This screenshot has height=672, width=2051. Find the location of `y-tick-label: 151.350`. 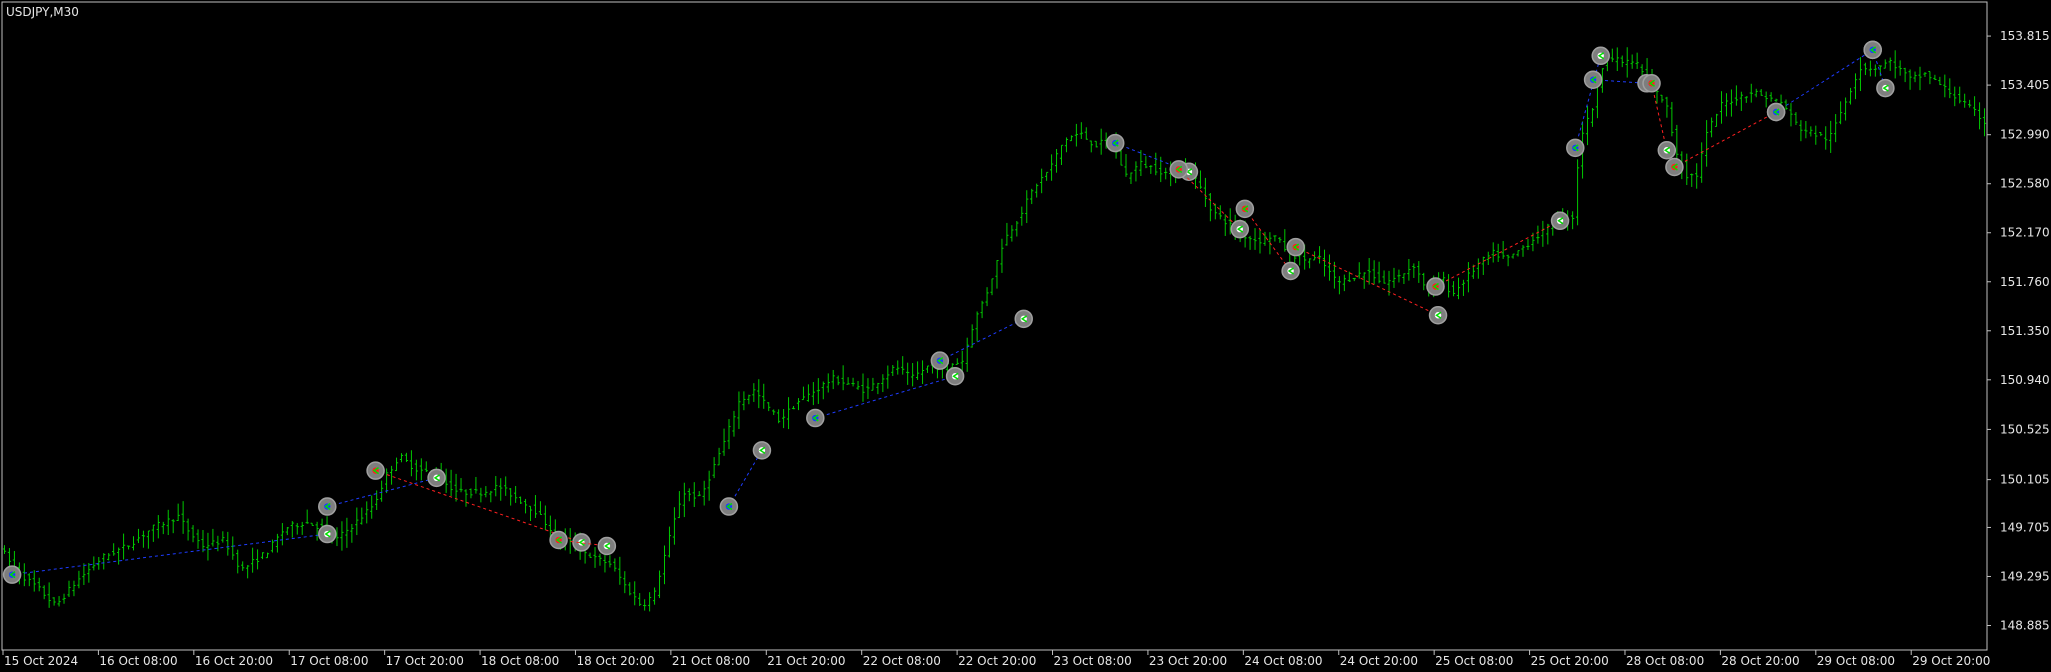

y-tick-label: 151.350 is located at coordinates (2025, 331).